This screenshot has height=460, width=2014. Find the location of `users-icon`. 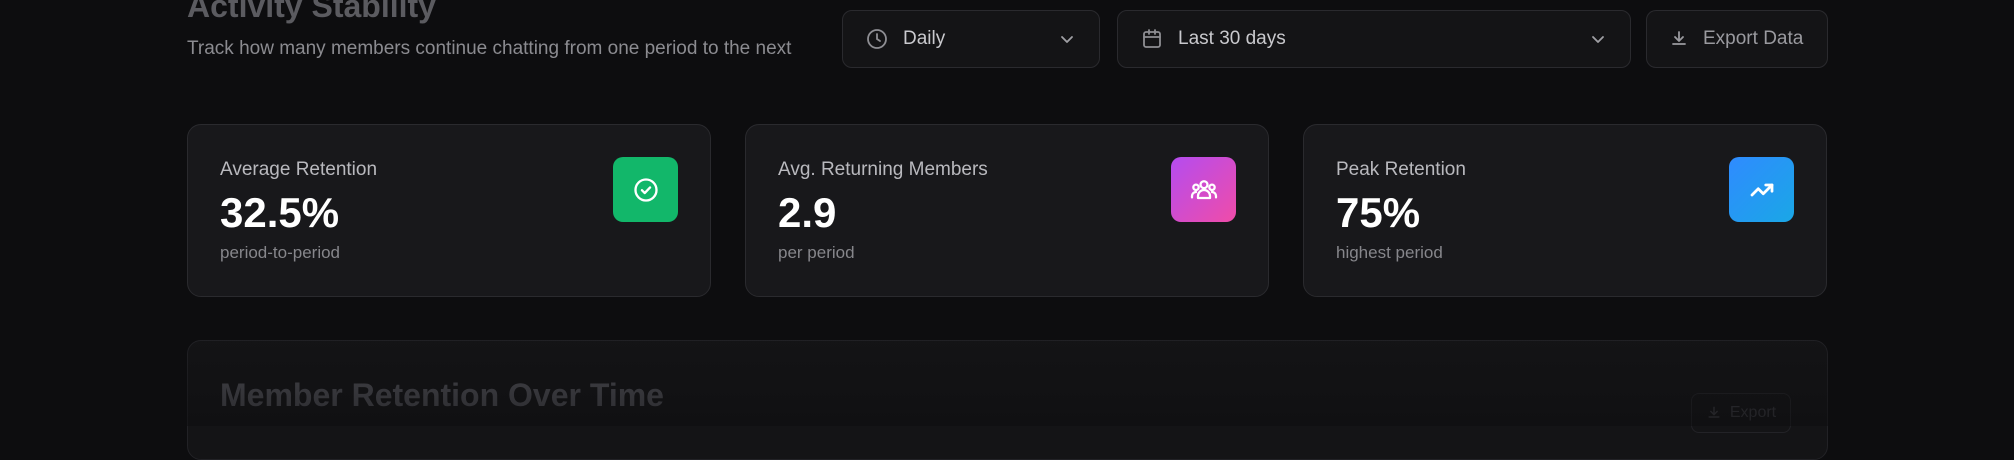

users-icon is located at coordinates (1203, 189).